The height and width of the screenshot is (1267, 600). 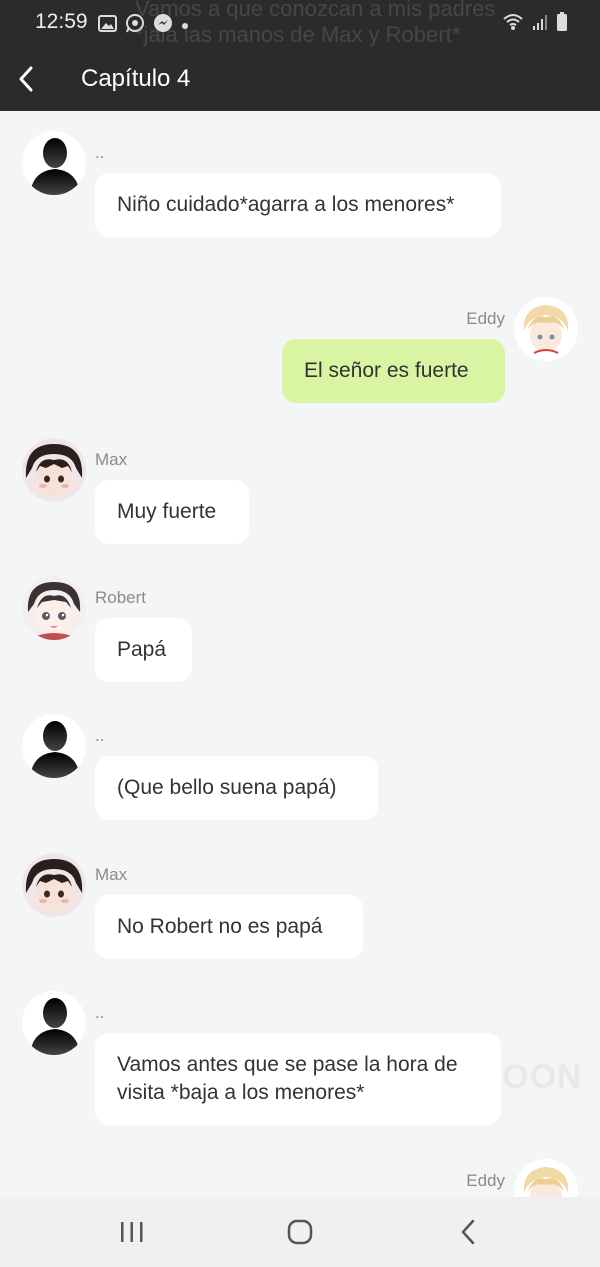 I want to click on signal-icon, so click(x=540, y=24).